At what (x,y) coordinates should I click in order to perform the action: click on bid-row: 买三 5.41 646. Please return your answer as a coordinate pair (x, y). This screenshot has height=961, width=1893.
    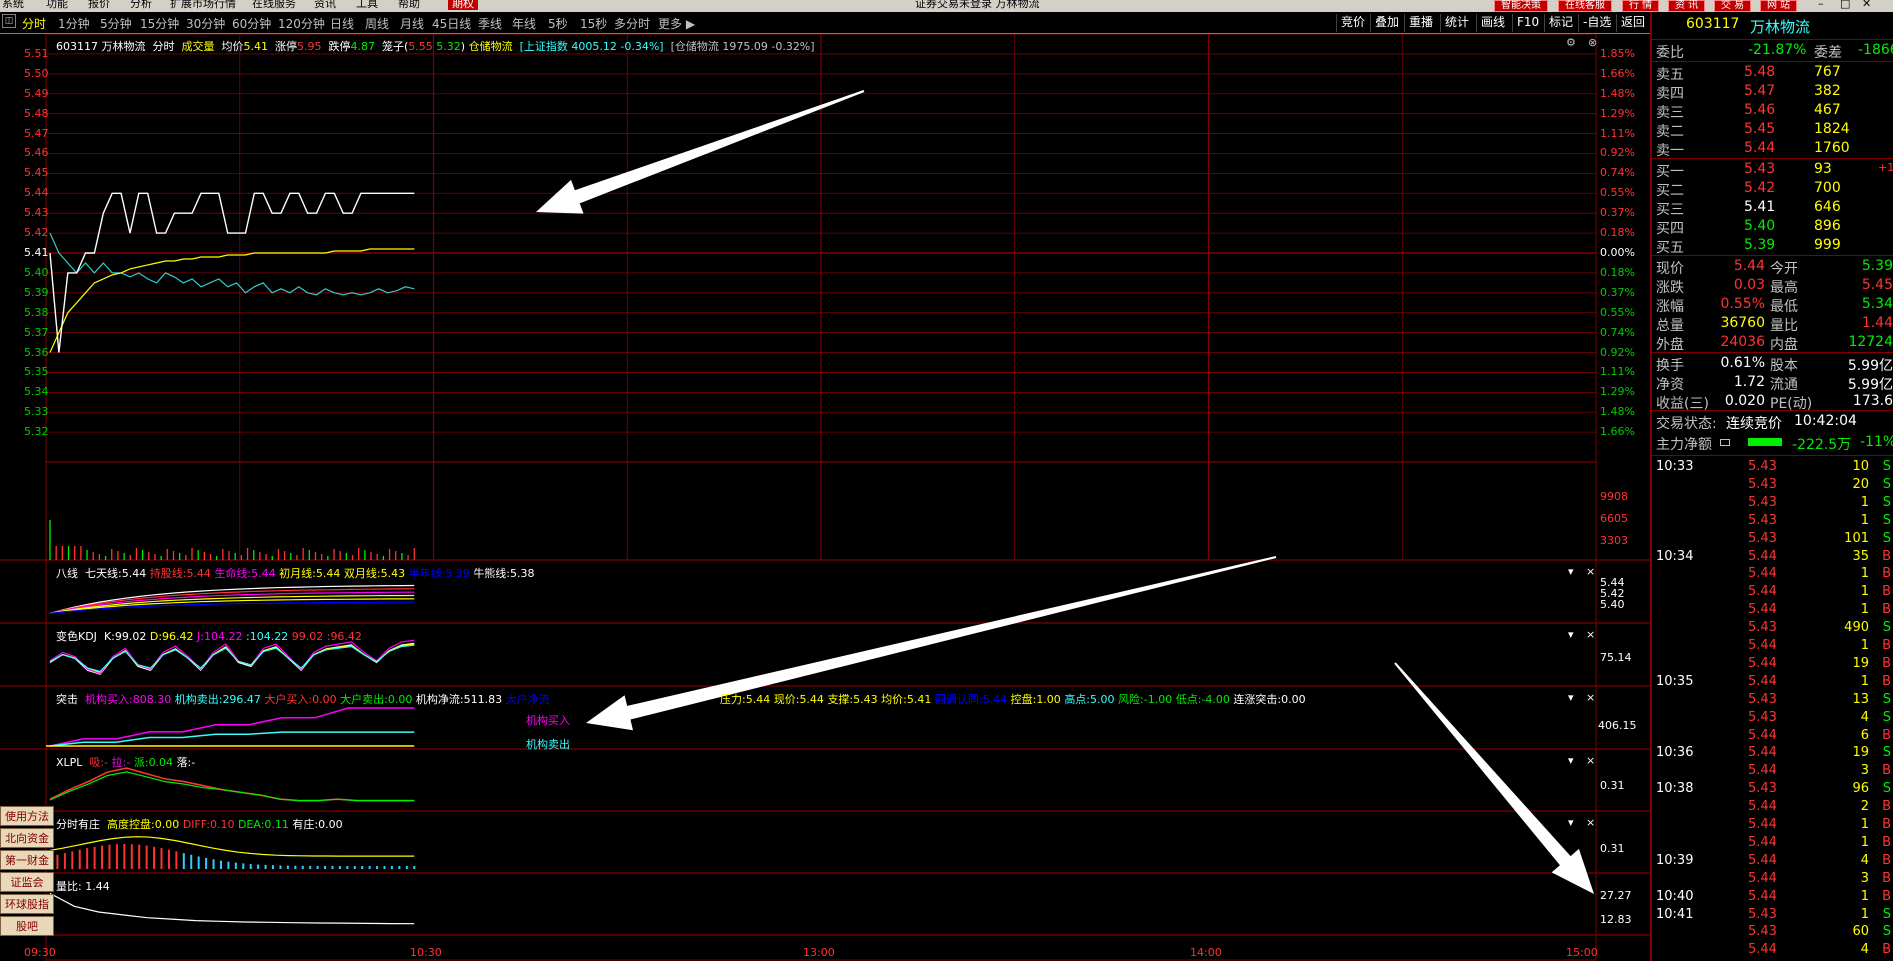
    Looking at the image, I should click on (1772, 208).